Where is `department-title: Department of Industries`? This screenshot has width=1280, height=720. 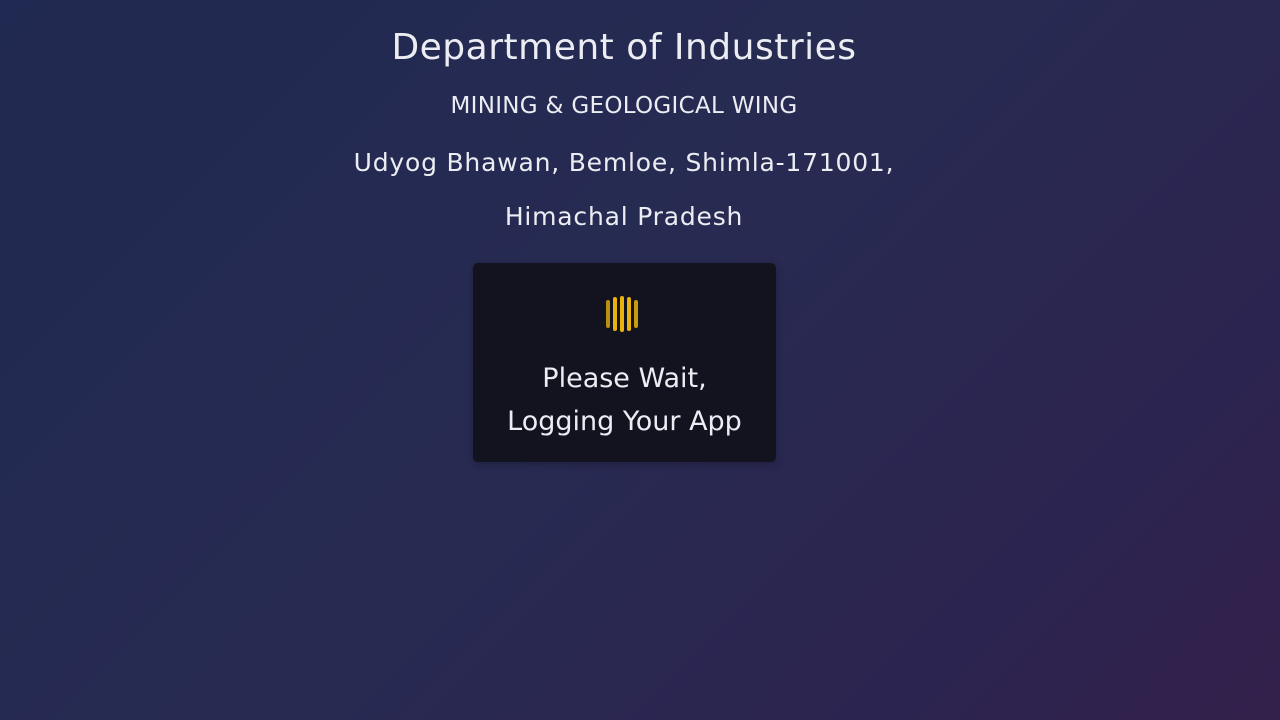
department-title: Department of Industries is located at coordinates (624, 47).